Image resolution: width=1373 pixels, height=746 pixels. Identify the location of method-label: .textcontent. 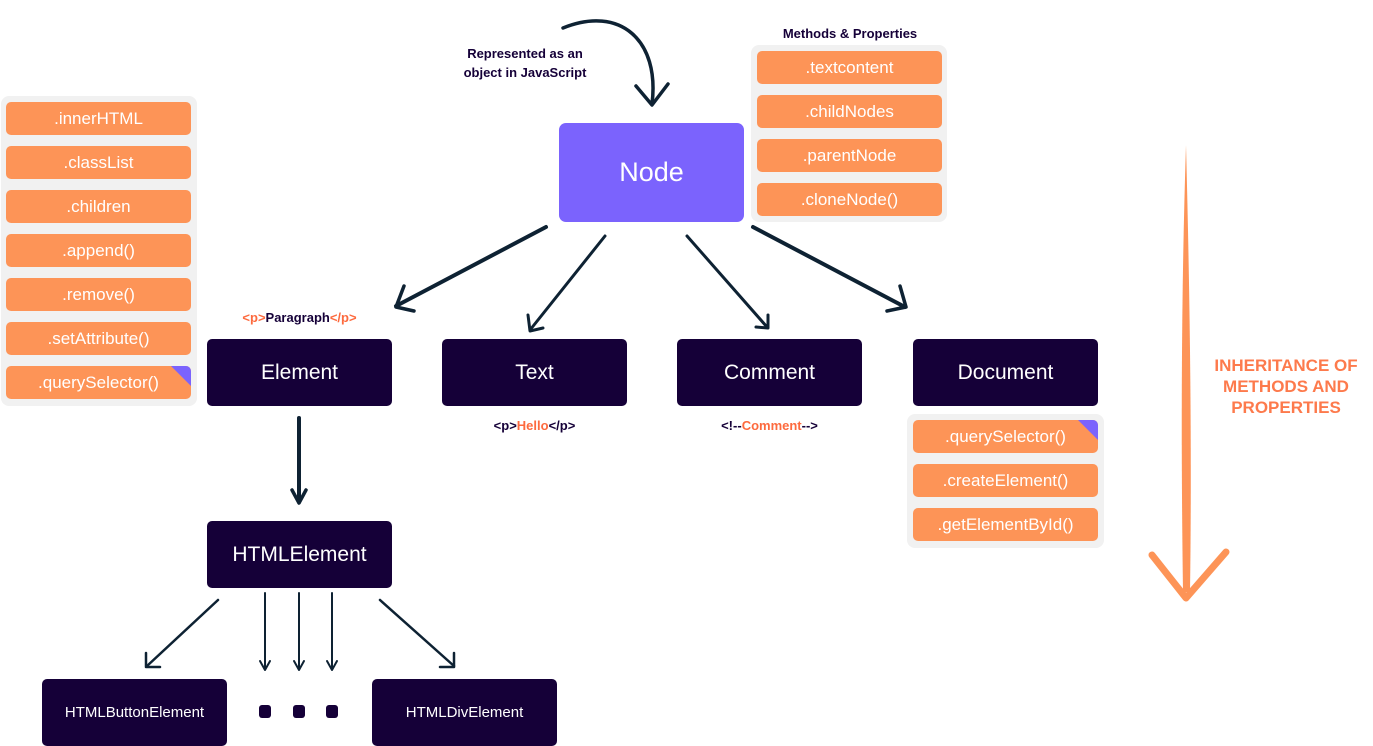
(849, 67).